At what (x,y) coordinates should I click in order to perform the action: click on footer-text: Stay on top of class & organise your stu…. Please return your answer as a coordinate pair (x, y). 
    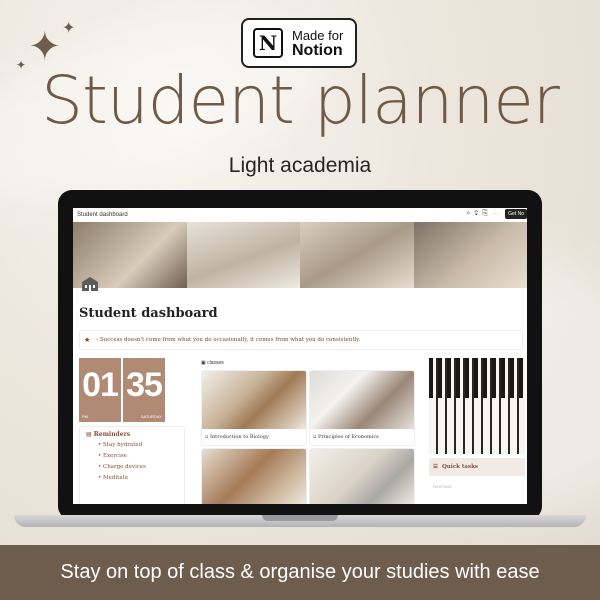
    Looking at the image, I should click on (300, 572).